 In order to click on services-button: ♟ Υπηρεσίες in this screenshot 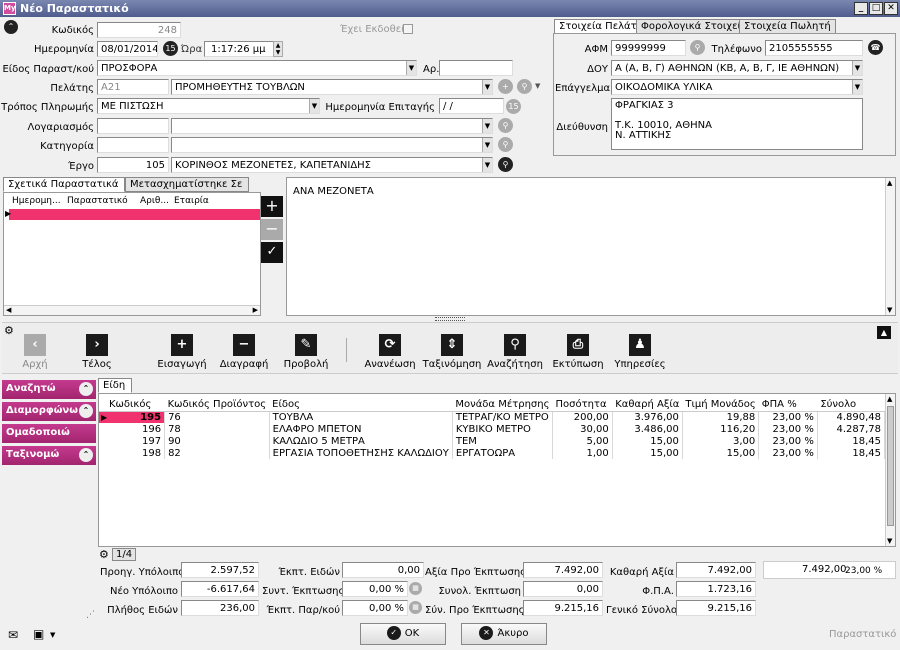, I will do `click(640, 352)`.